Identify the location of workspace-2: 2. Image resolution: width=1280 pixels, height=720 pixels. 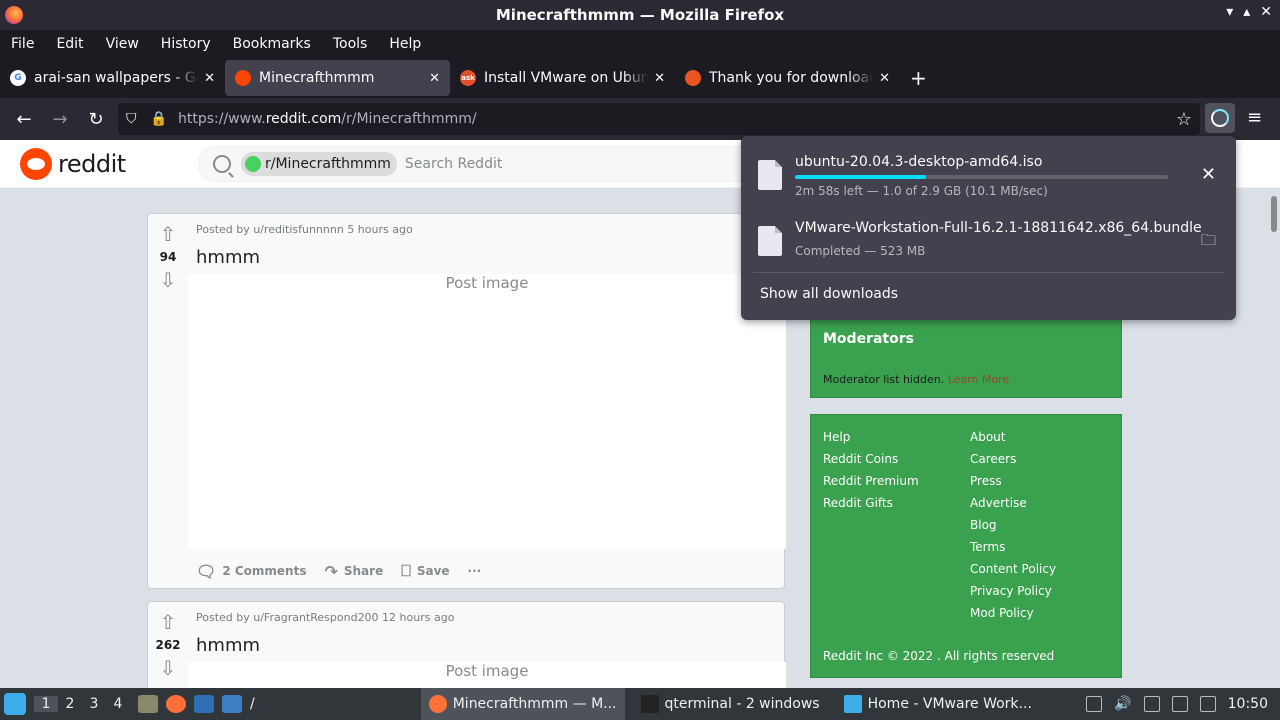
(70, 704).